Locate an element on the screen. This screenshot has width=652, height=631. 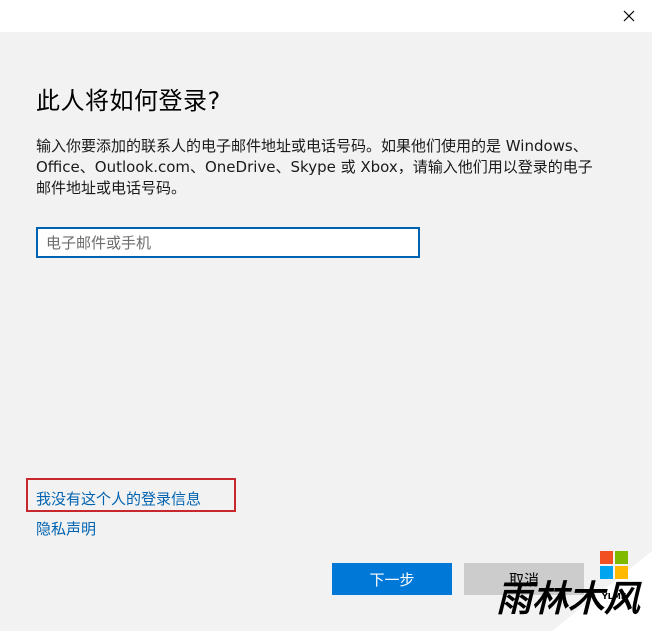
close-icon is located at coordinates (629, 16).